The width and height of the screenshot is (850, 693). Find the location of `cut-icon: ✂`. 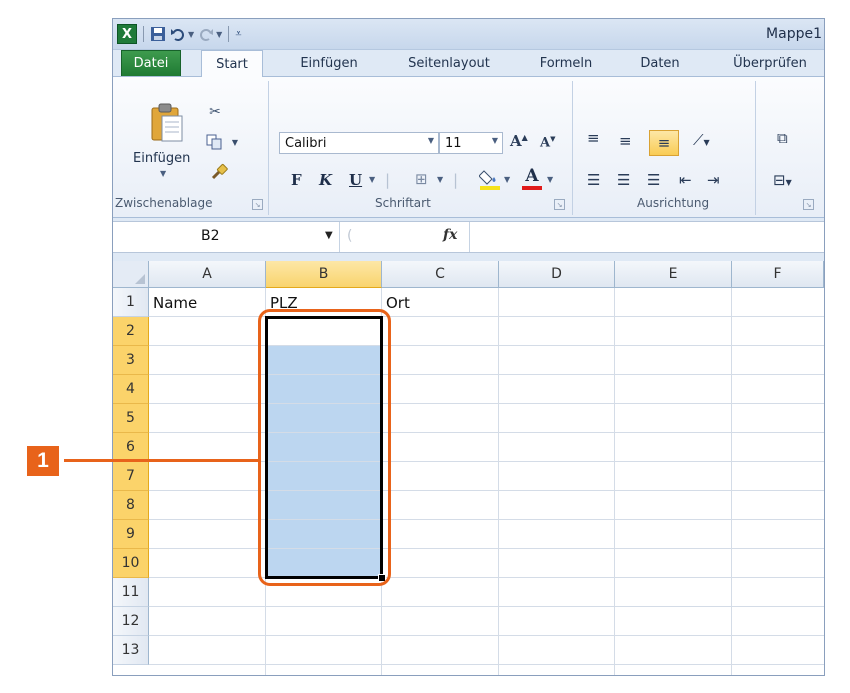

cut-icon: ✂ is located at coordinates (215, 112).